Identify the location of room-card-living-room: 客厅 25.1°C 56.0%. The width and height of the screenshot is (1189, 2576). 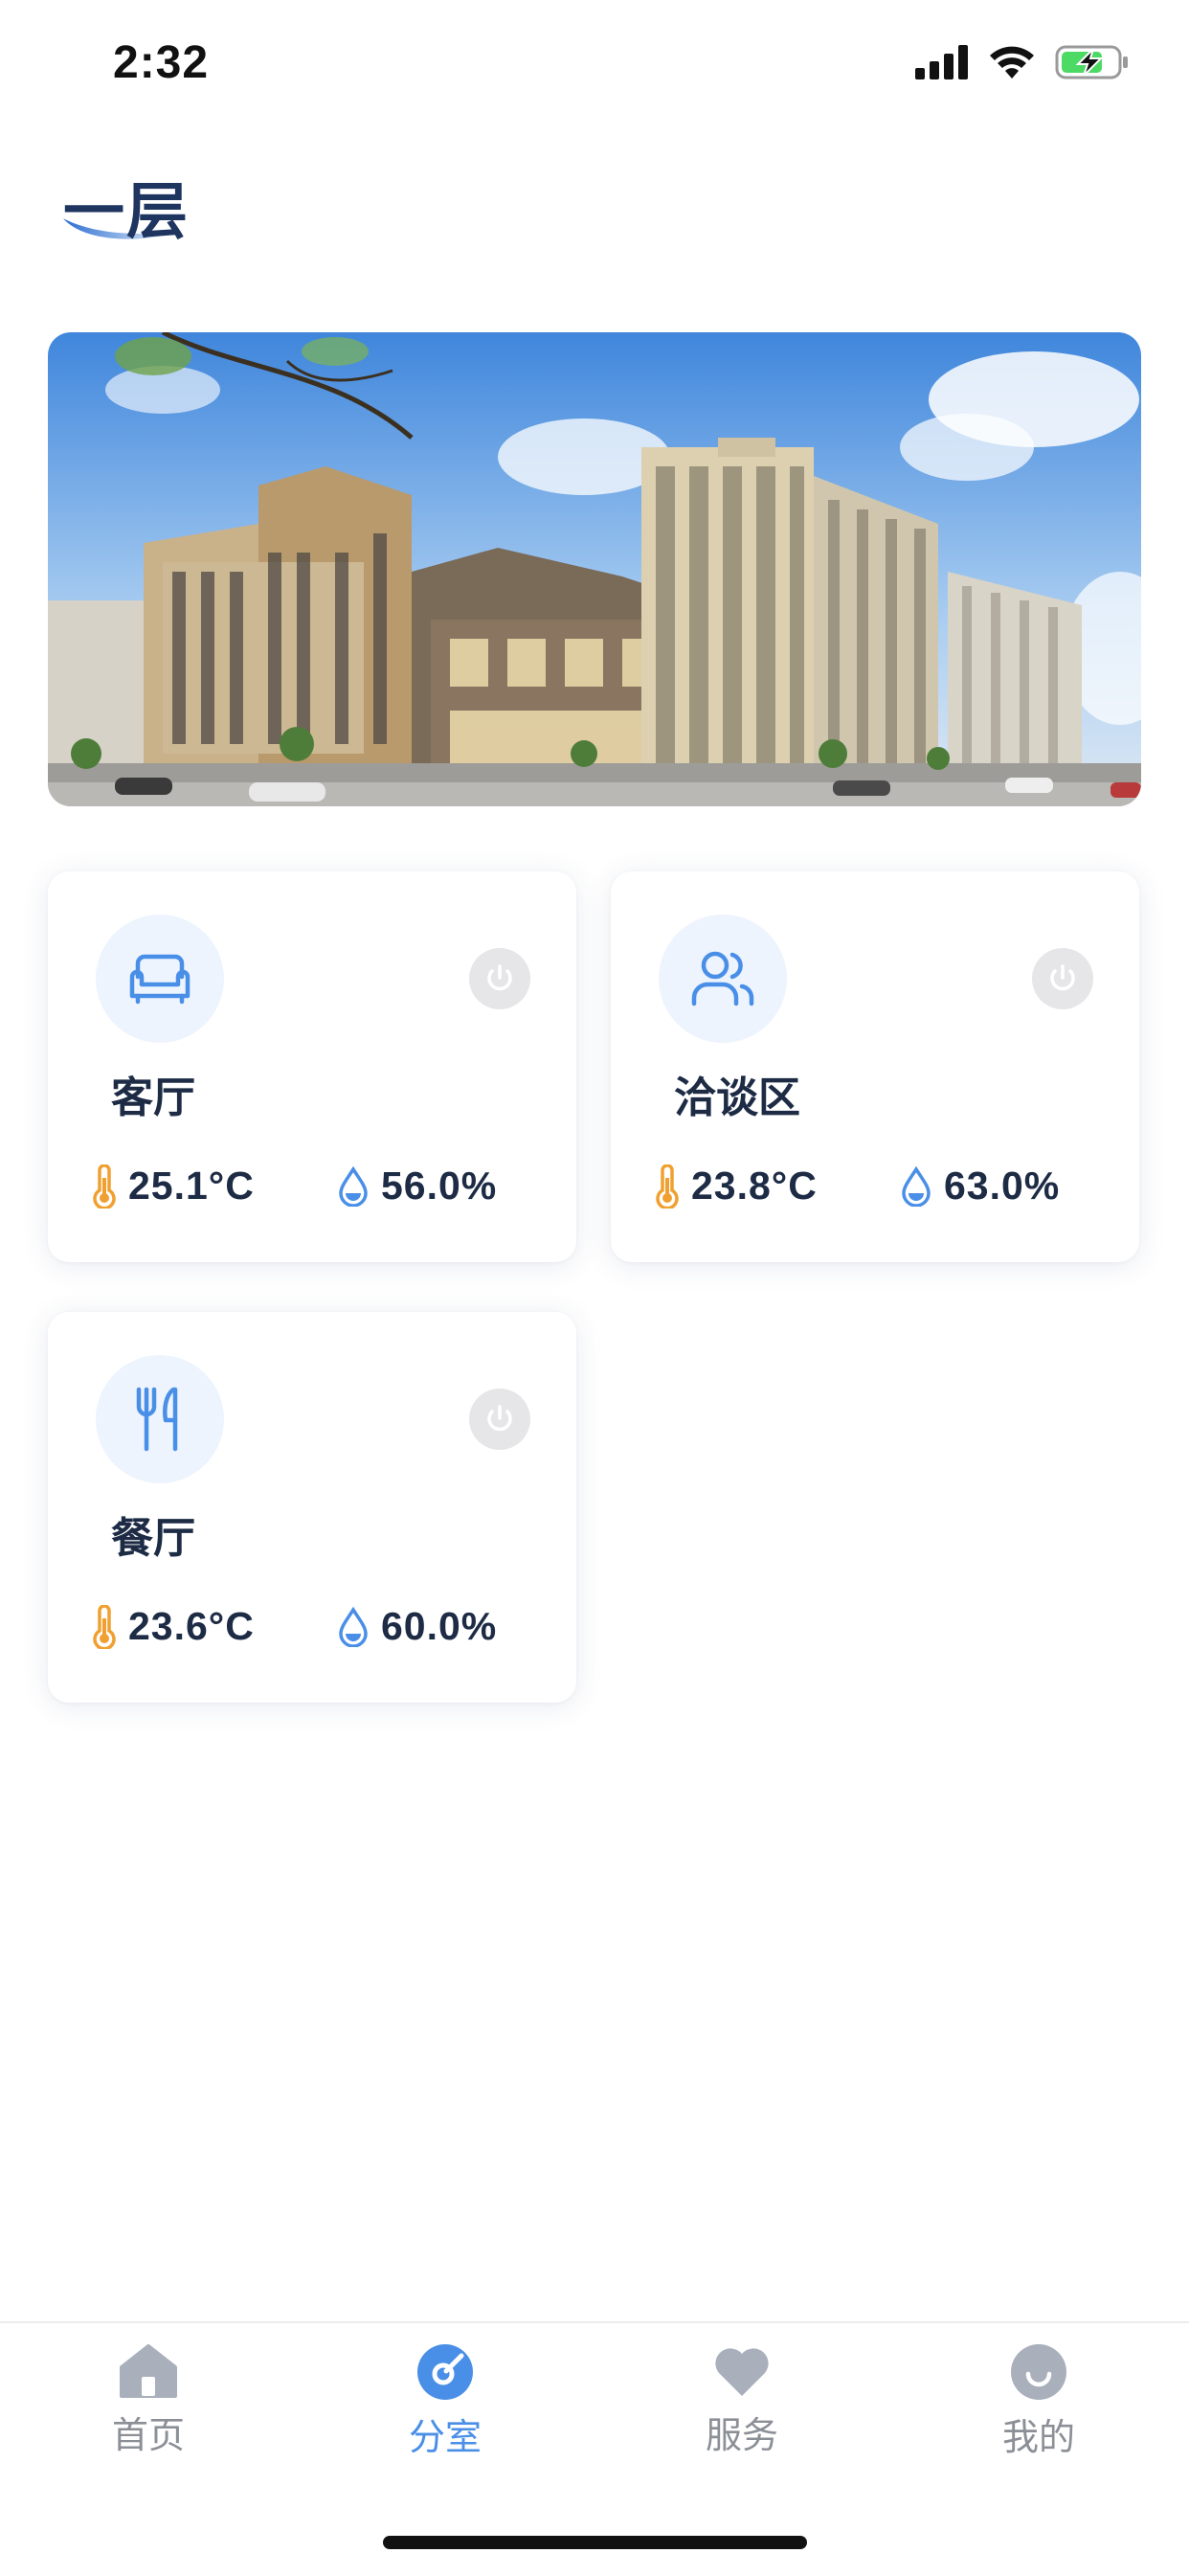
(312, 1066).